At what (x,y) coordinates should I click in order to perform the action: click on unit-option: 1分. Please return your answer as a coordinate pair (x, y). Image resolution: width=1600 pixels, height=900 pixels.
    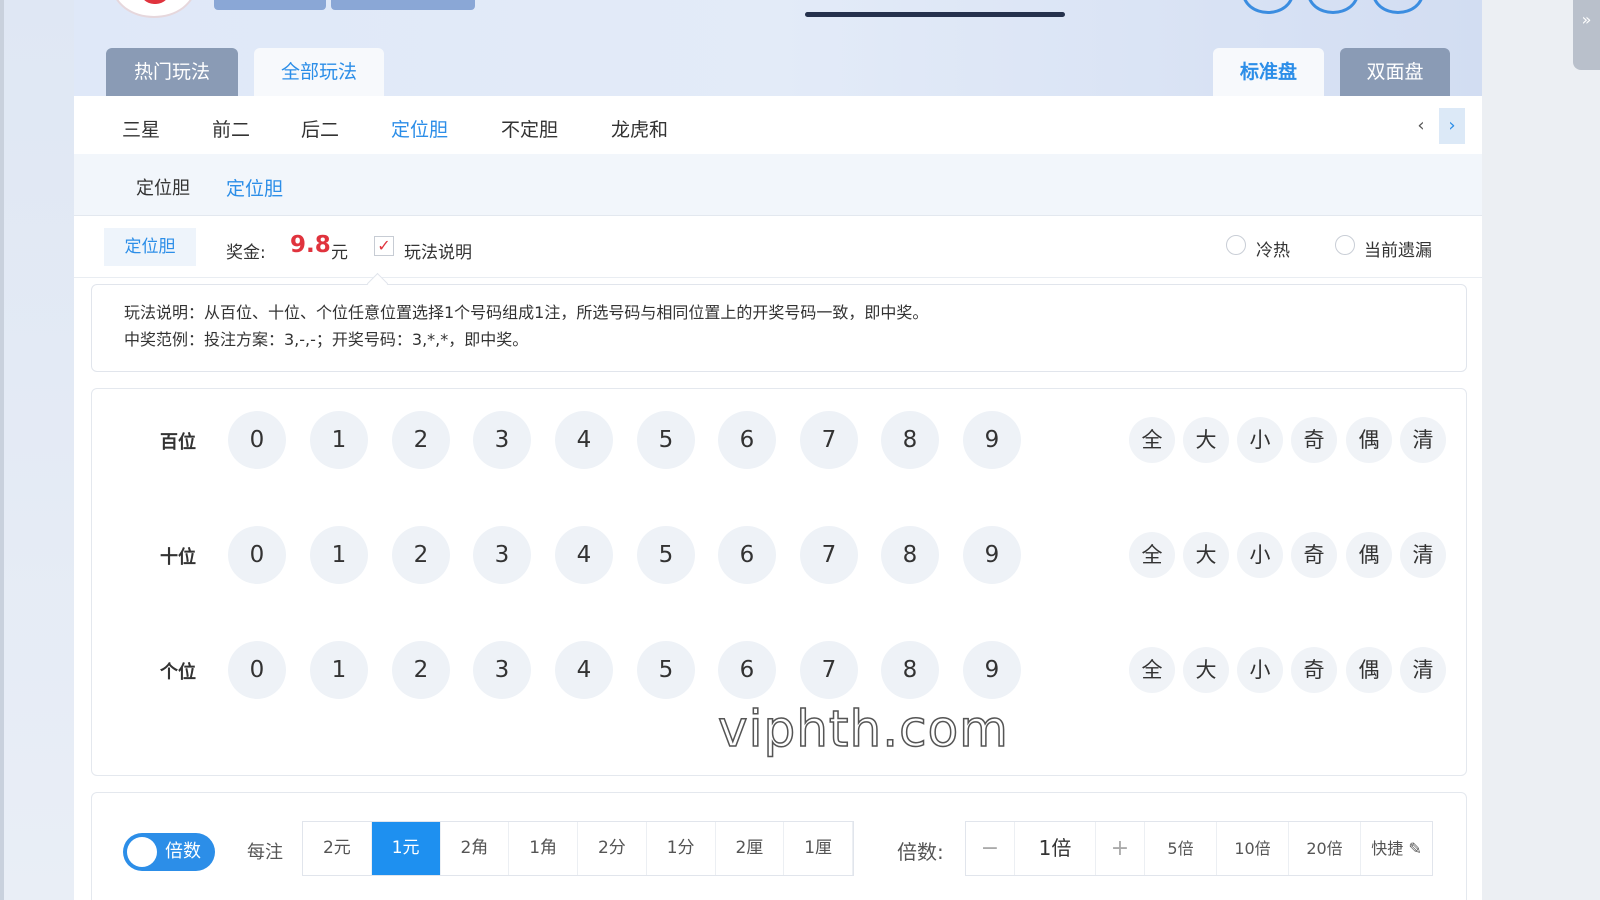
    Looking at the image, I should click on (681, 848).